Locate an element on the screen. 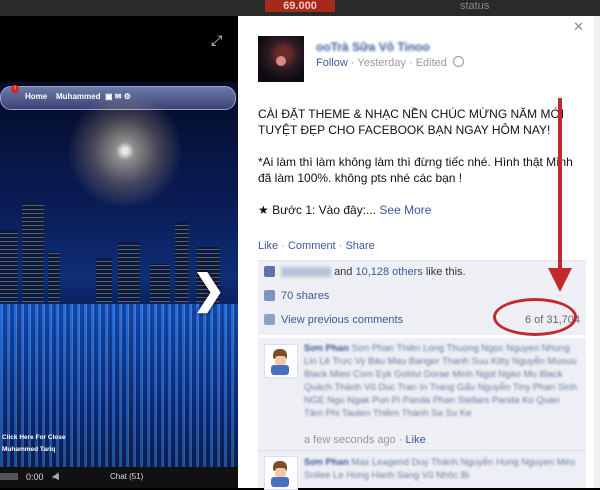  comment-time: a few seconds ago is located at coordinates (350, 440).